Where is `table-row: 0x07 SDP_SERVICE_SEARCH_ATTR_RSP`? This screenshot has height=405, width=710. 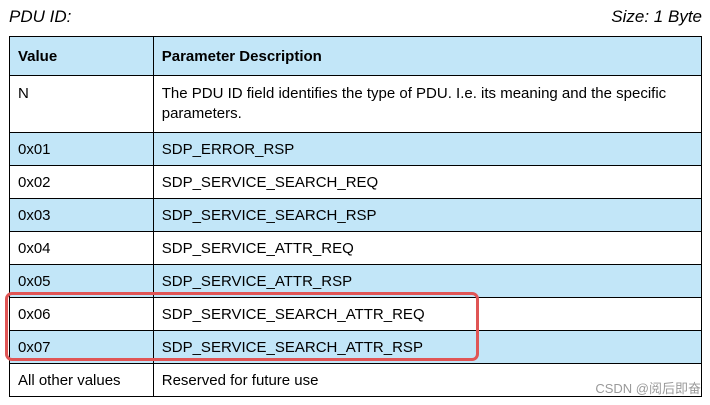
table-row: 0x07 SDP_SERVICE_SEARCH_ATTR_RSP is located at coordinates (356, 347).